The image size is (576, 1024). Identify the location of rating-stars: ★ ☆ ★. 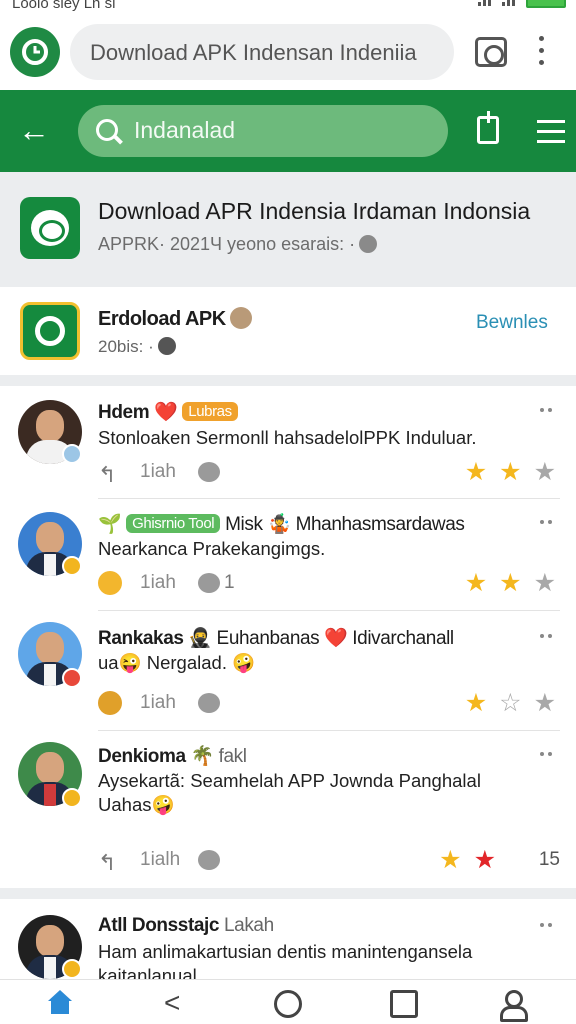
(510, 703).